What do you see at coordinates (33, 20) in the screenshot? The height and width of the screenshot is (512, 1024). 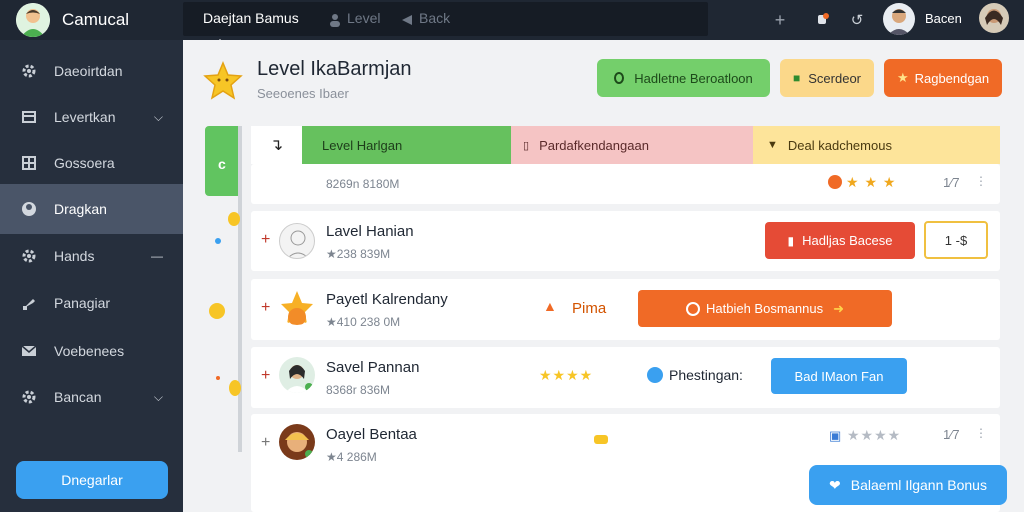 I see `app-avatar` at bounding box center [33, 20].